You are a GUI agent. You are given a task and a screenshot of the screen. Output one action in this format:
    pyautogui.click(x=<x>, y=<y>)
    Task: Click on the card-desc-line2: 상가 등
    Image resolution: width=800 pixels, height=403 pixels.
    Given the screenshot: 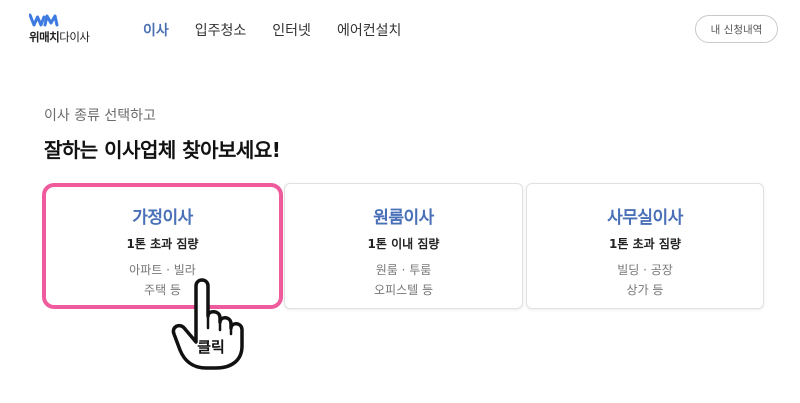 What is the action you would take?
    pyautogui.click(x=645, y=290)
    